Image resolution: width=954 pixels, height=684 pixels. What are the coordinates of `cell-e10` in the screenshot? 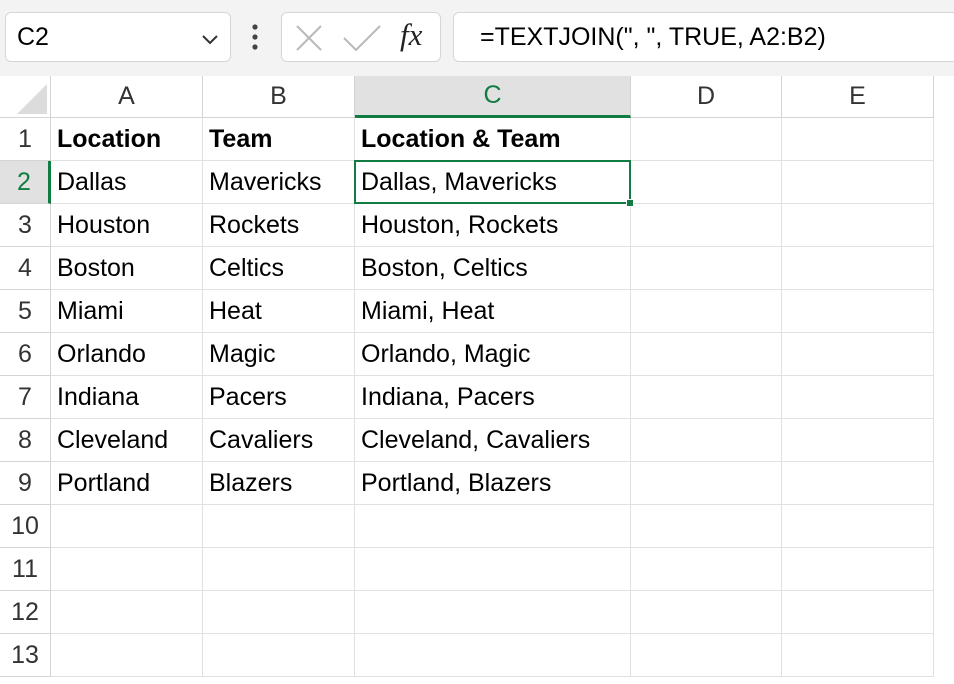 It's located at (858, 526).